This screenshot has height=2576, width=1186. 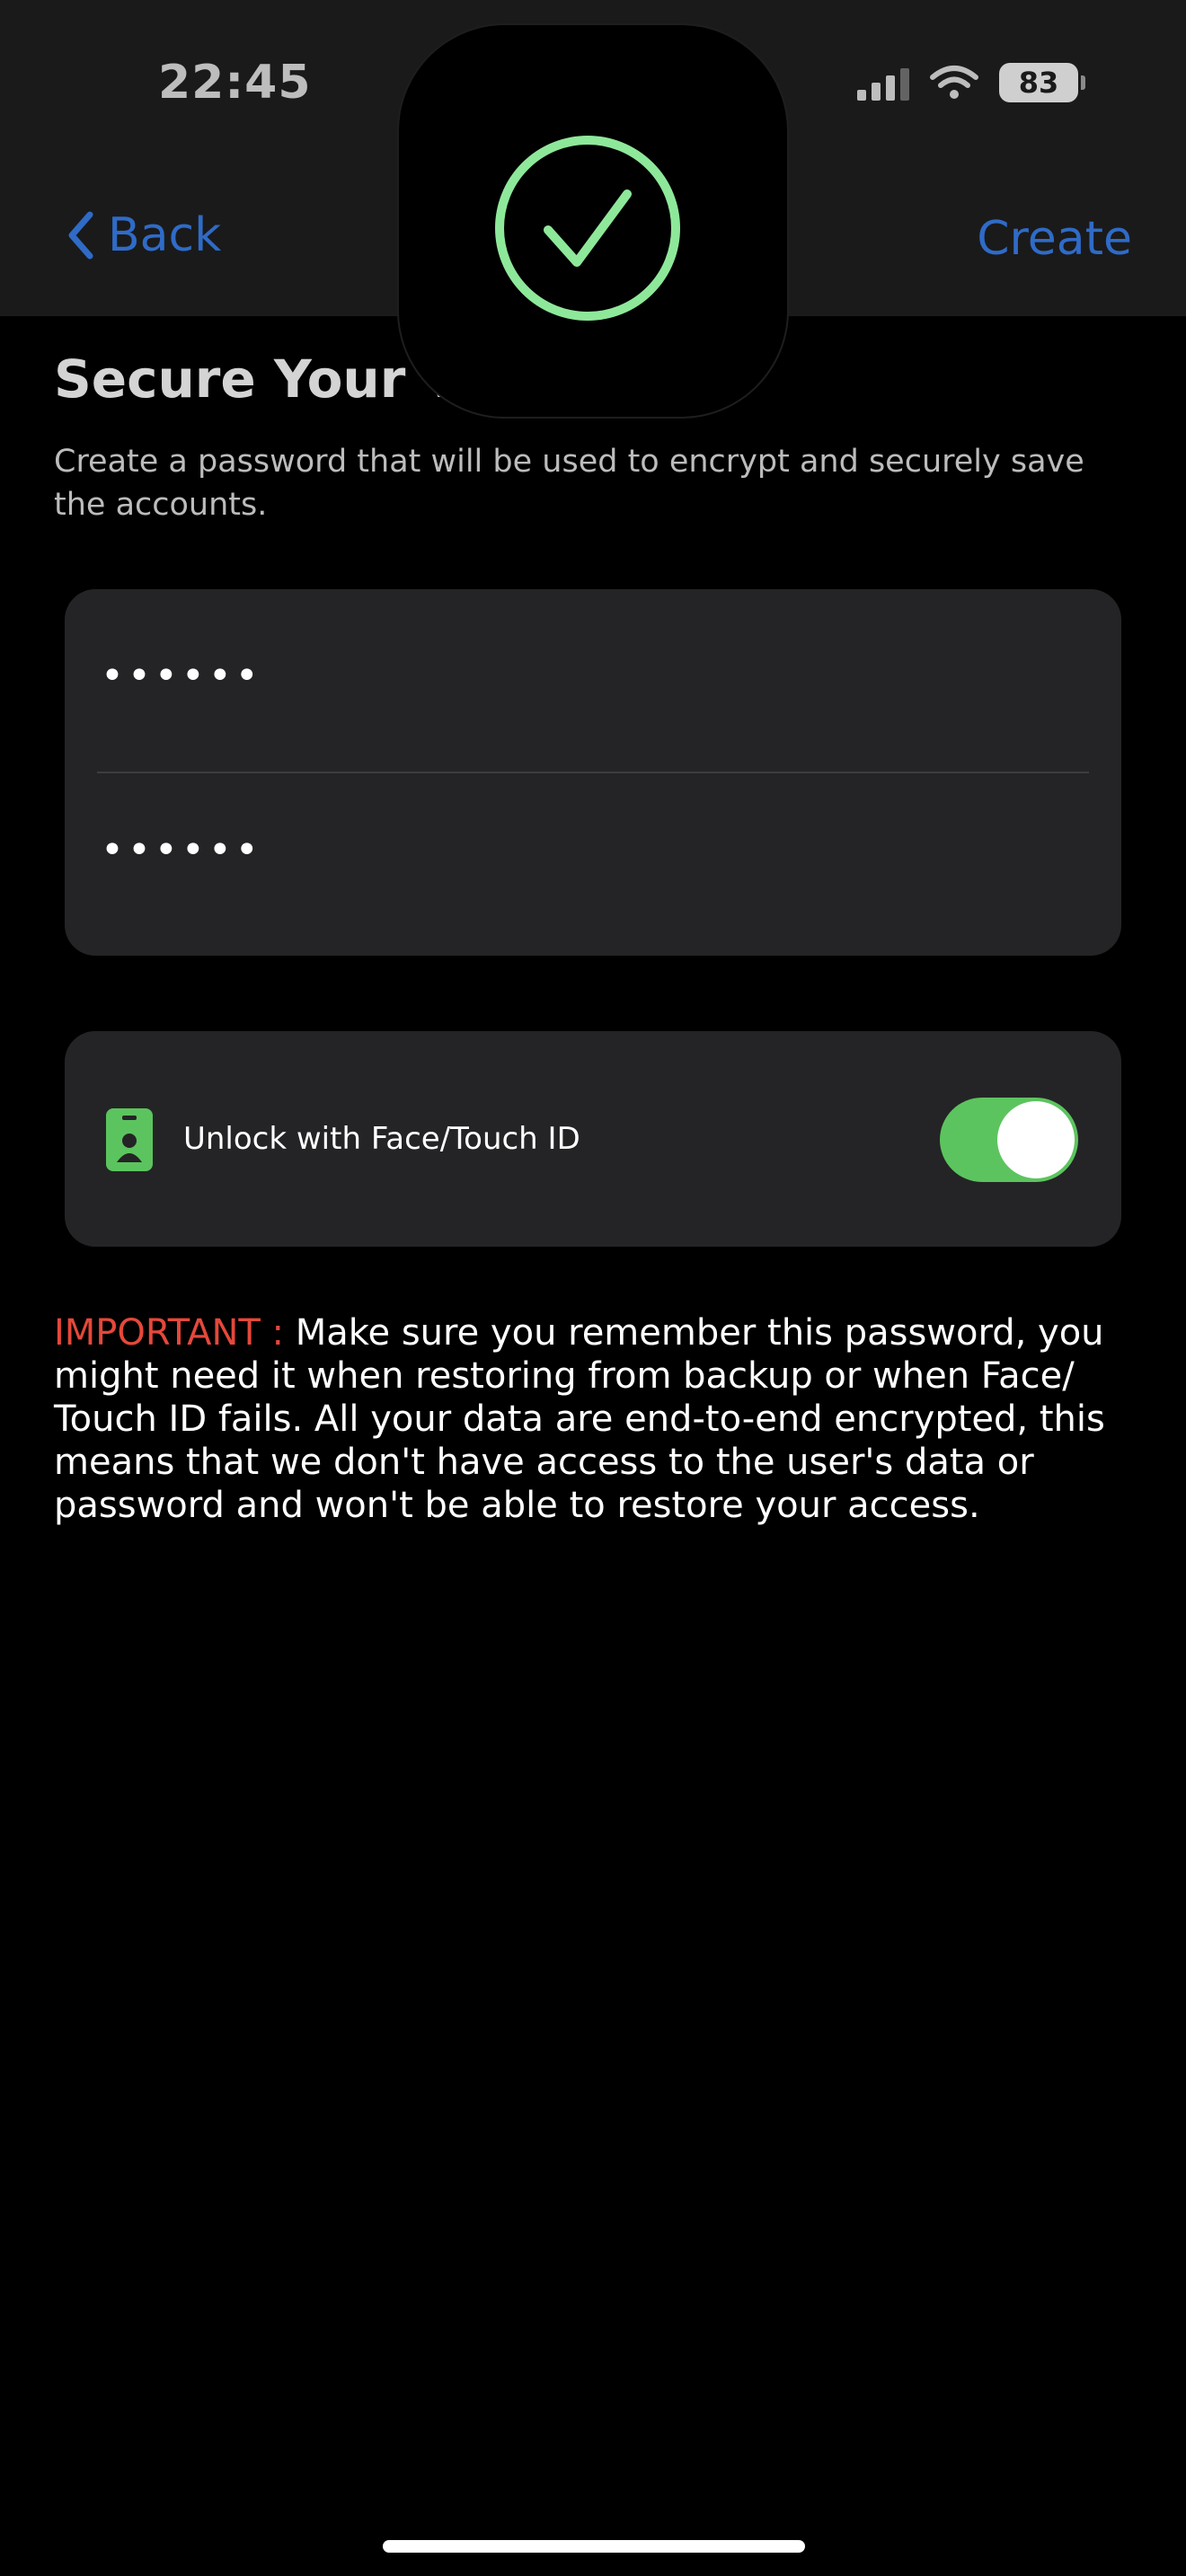 What do you see at coordinates (1054, 239) in the screenshot?
I see `create-button: Create` at bounding box center [1054, 239].